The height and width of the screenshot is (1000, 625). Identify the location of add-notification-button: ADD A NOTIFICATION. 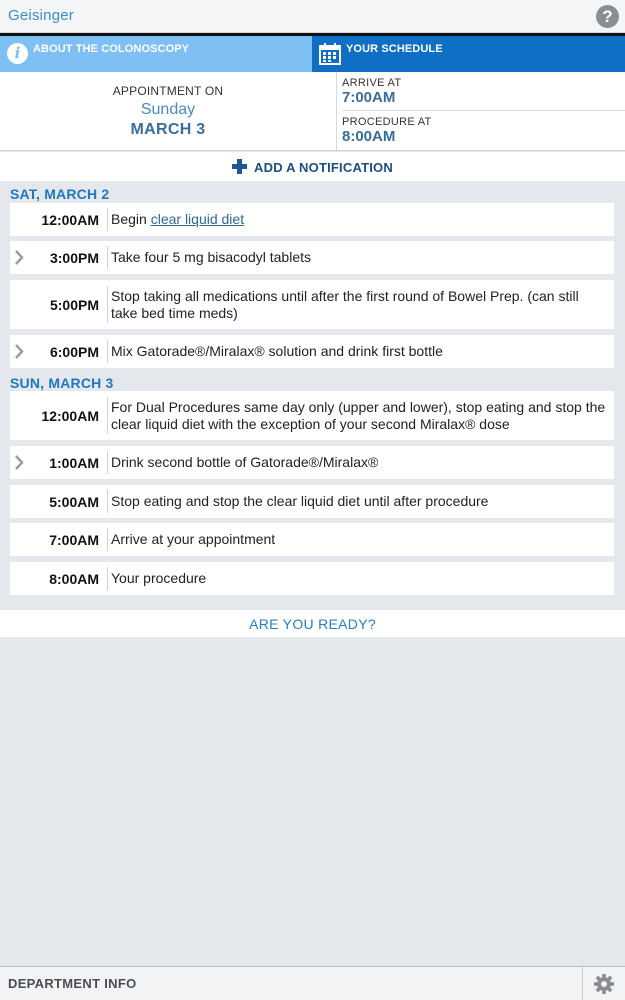
(312, 166).